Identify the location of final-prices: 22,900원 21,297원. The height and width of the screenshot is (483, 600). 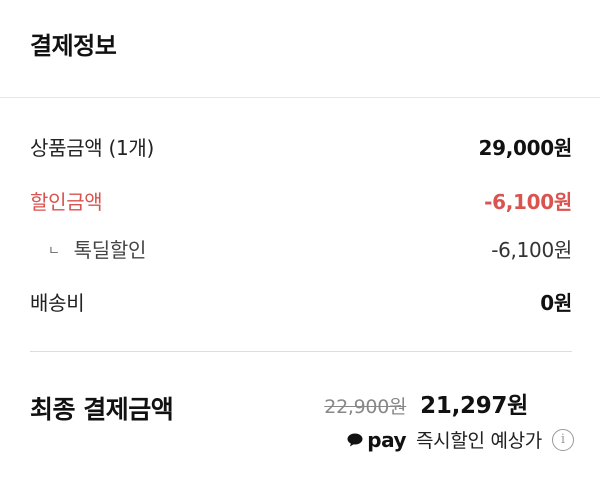
(426, 403).